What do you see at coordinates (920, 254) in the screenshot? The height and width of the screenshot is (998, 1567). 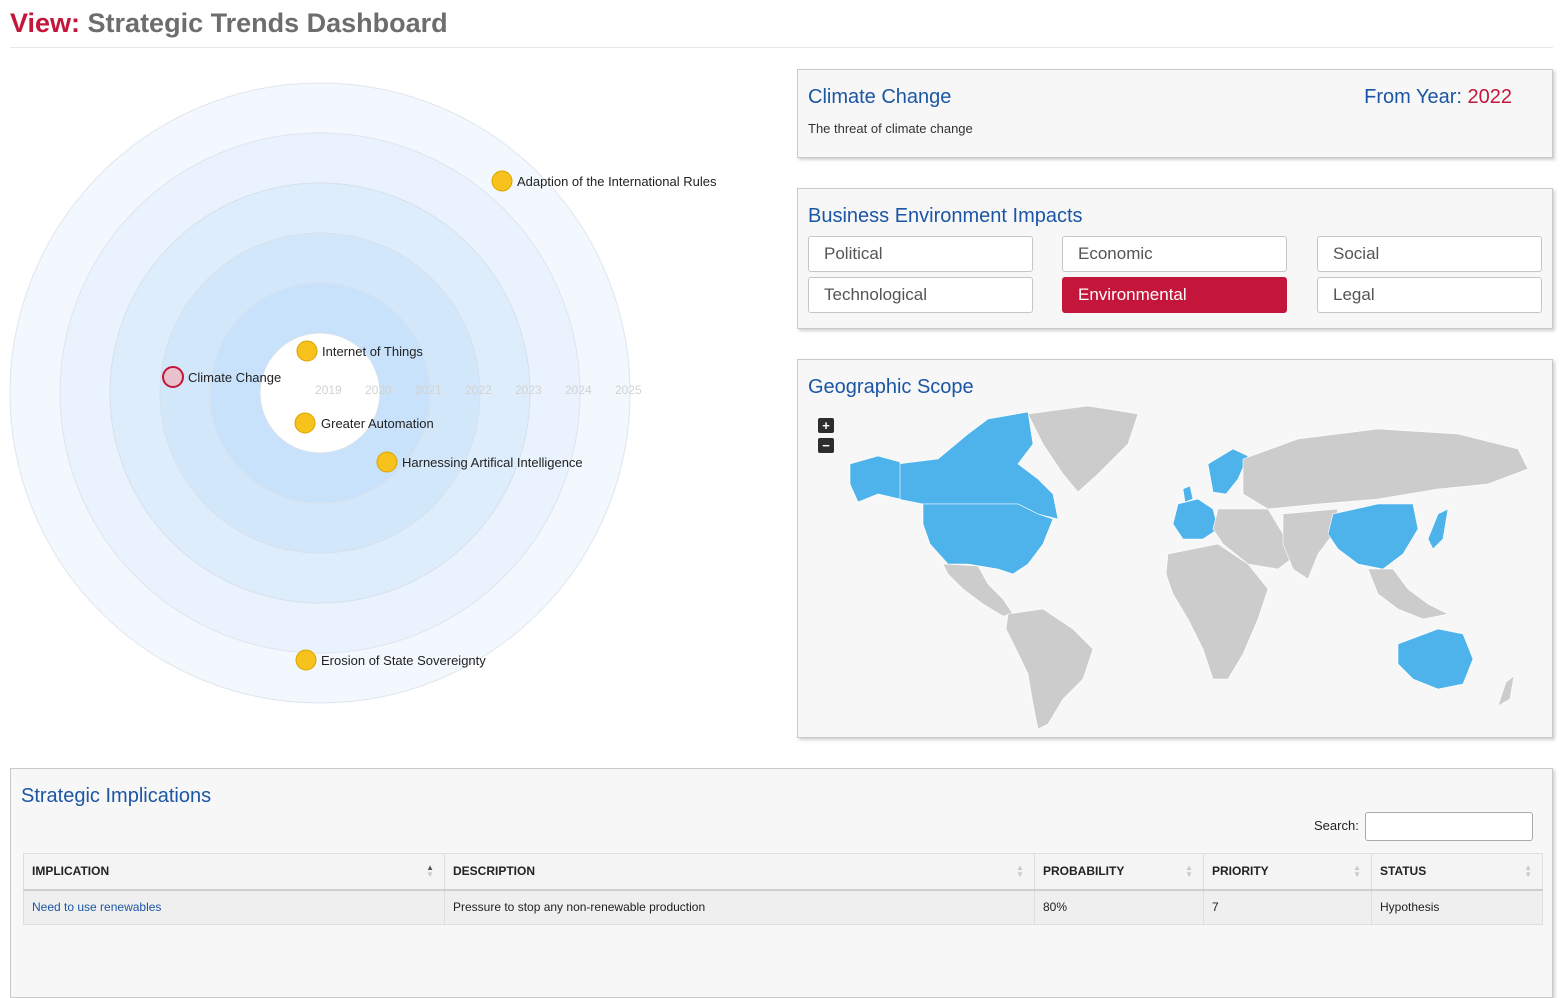 I see `impact-political-button: Political` at bounding box center [920, 254].